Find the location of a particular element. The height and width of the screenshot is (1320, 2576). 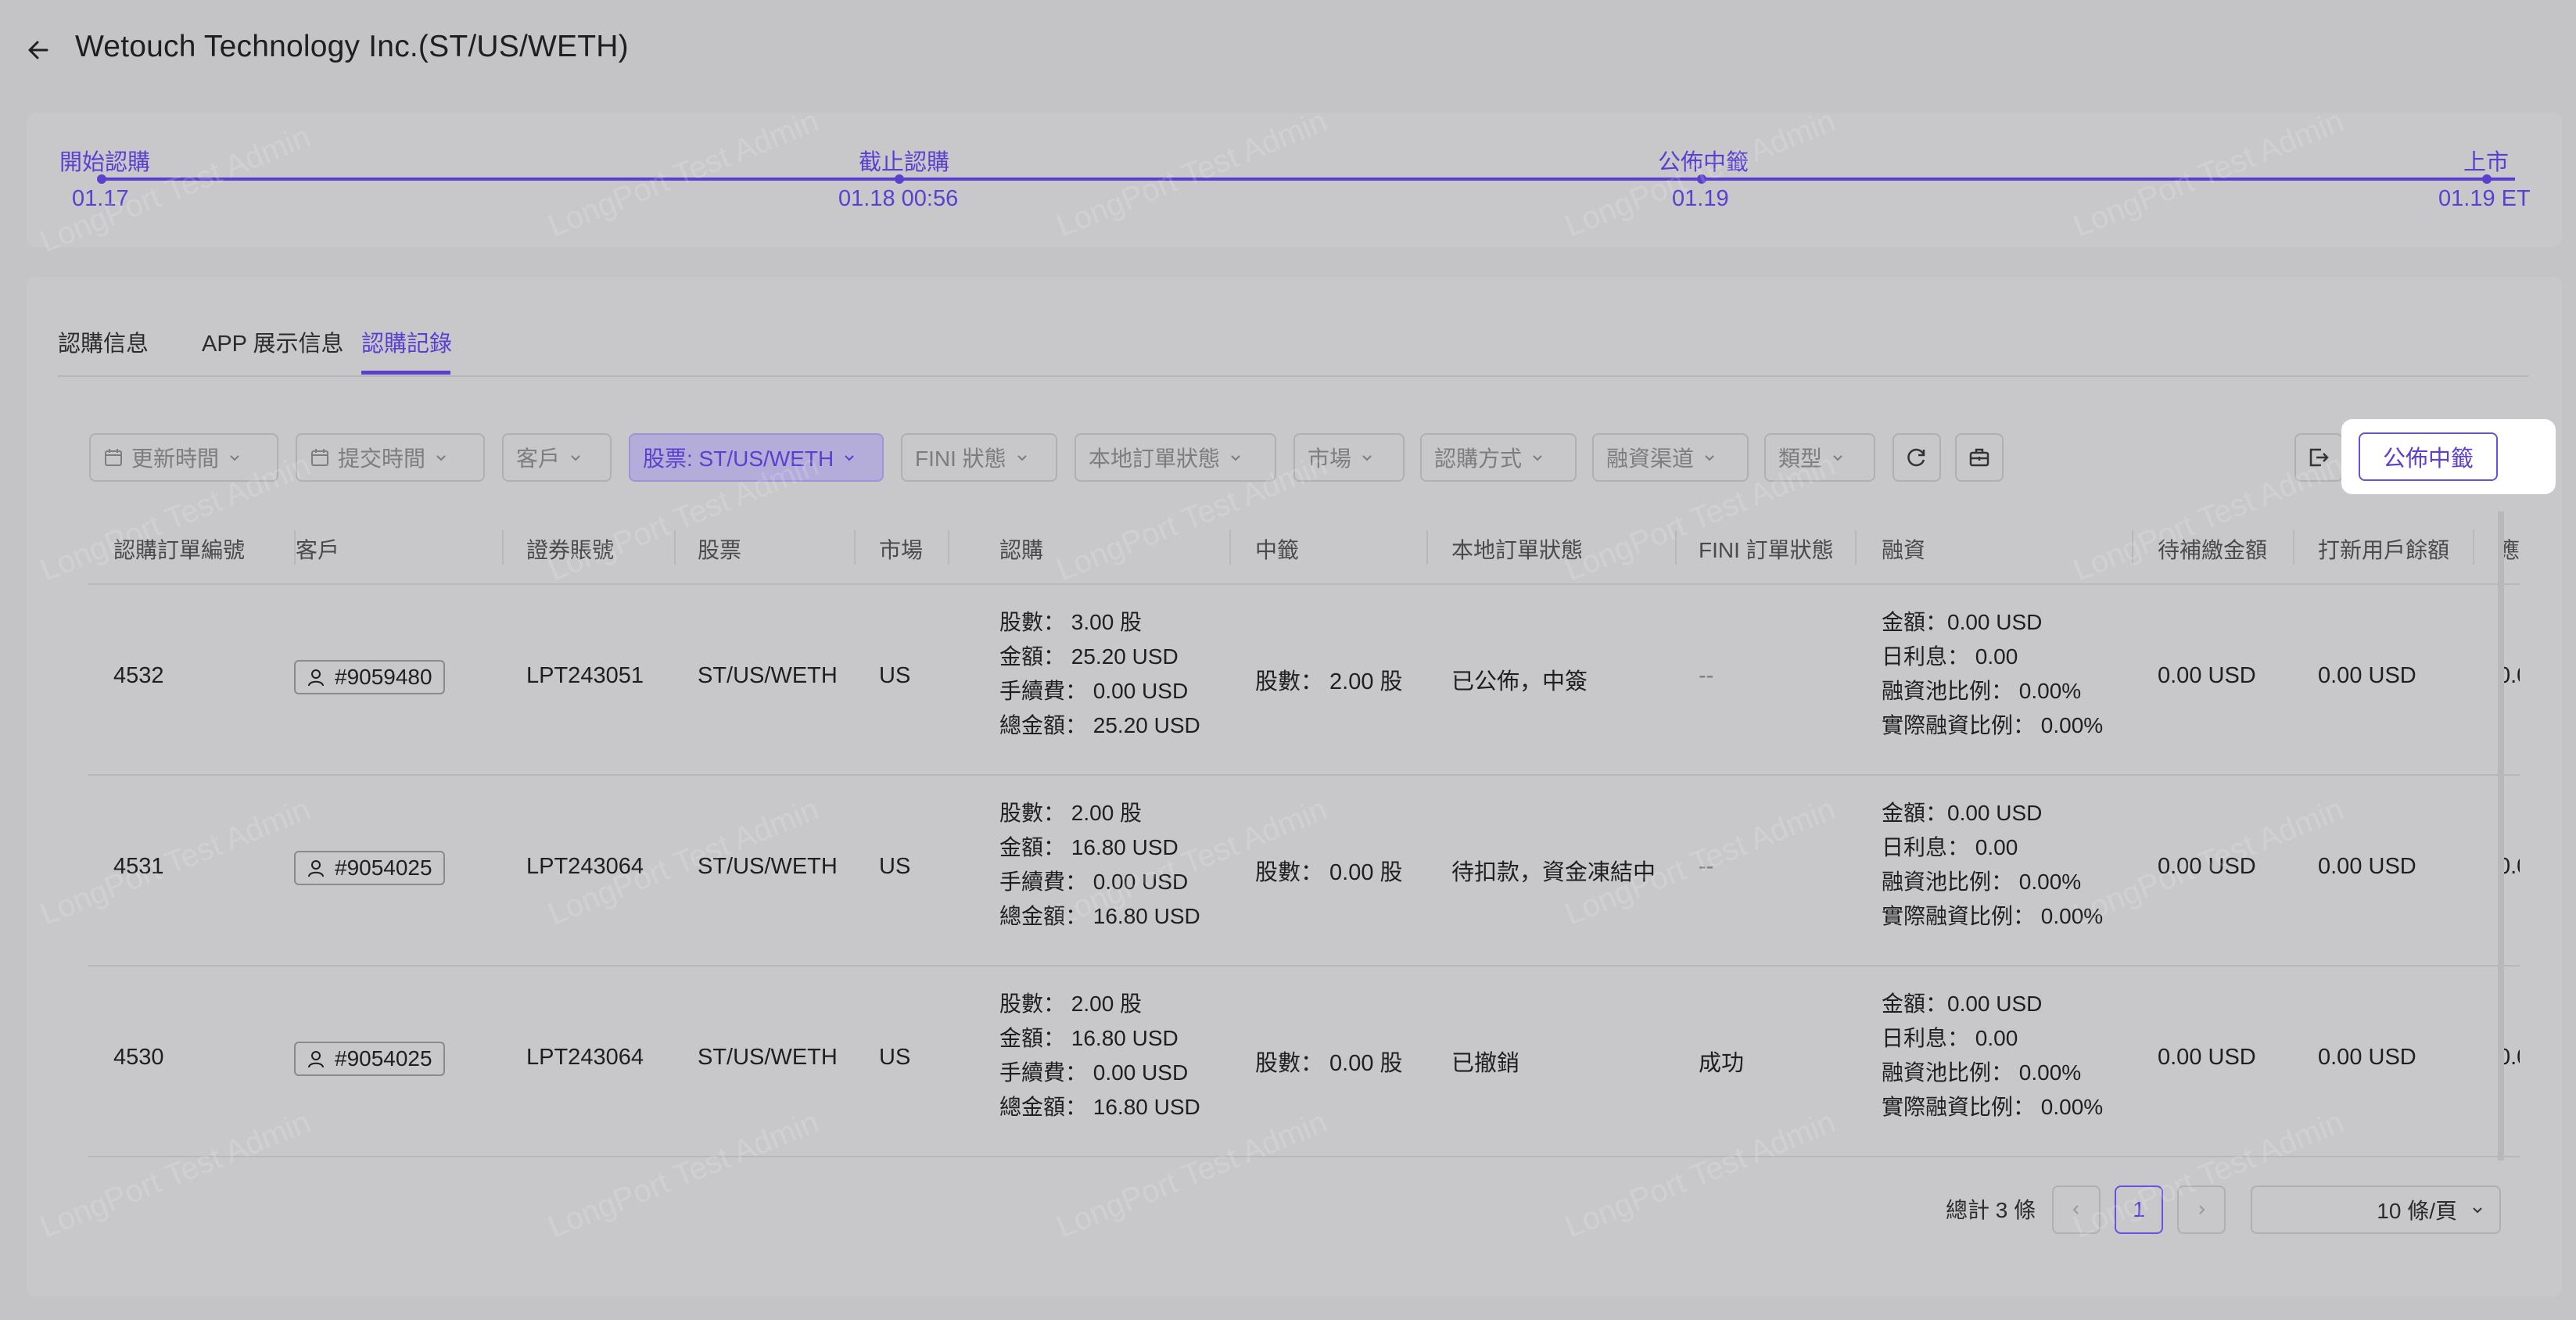

filter-label: 客戶 is located at coordinates (538, 459).